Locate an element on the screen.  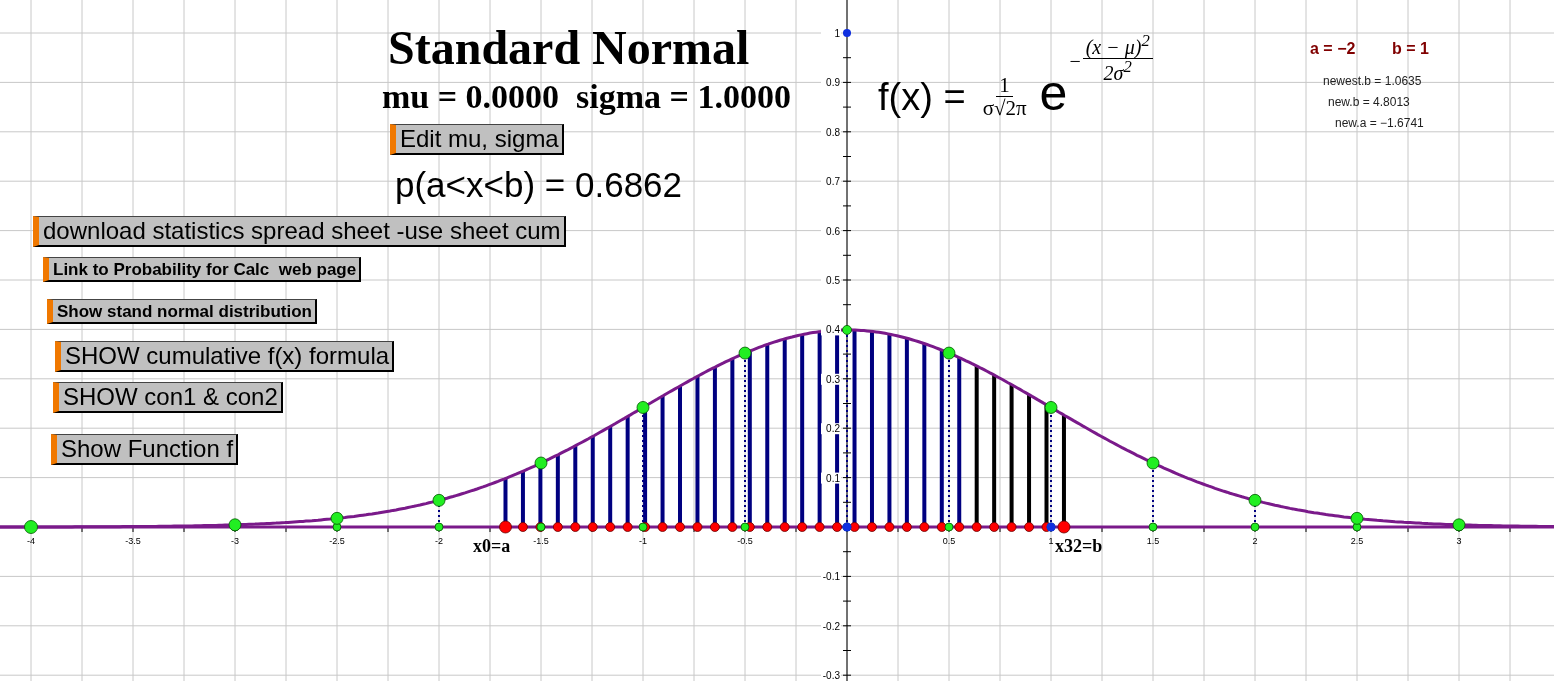
exponent-numerator: (x − μ)$^{2}$ is located at coordinates (1117, 45).